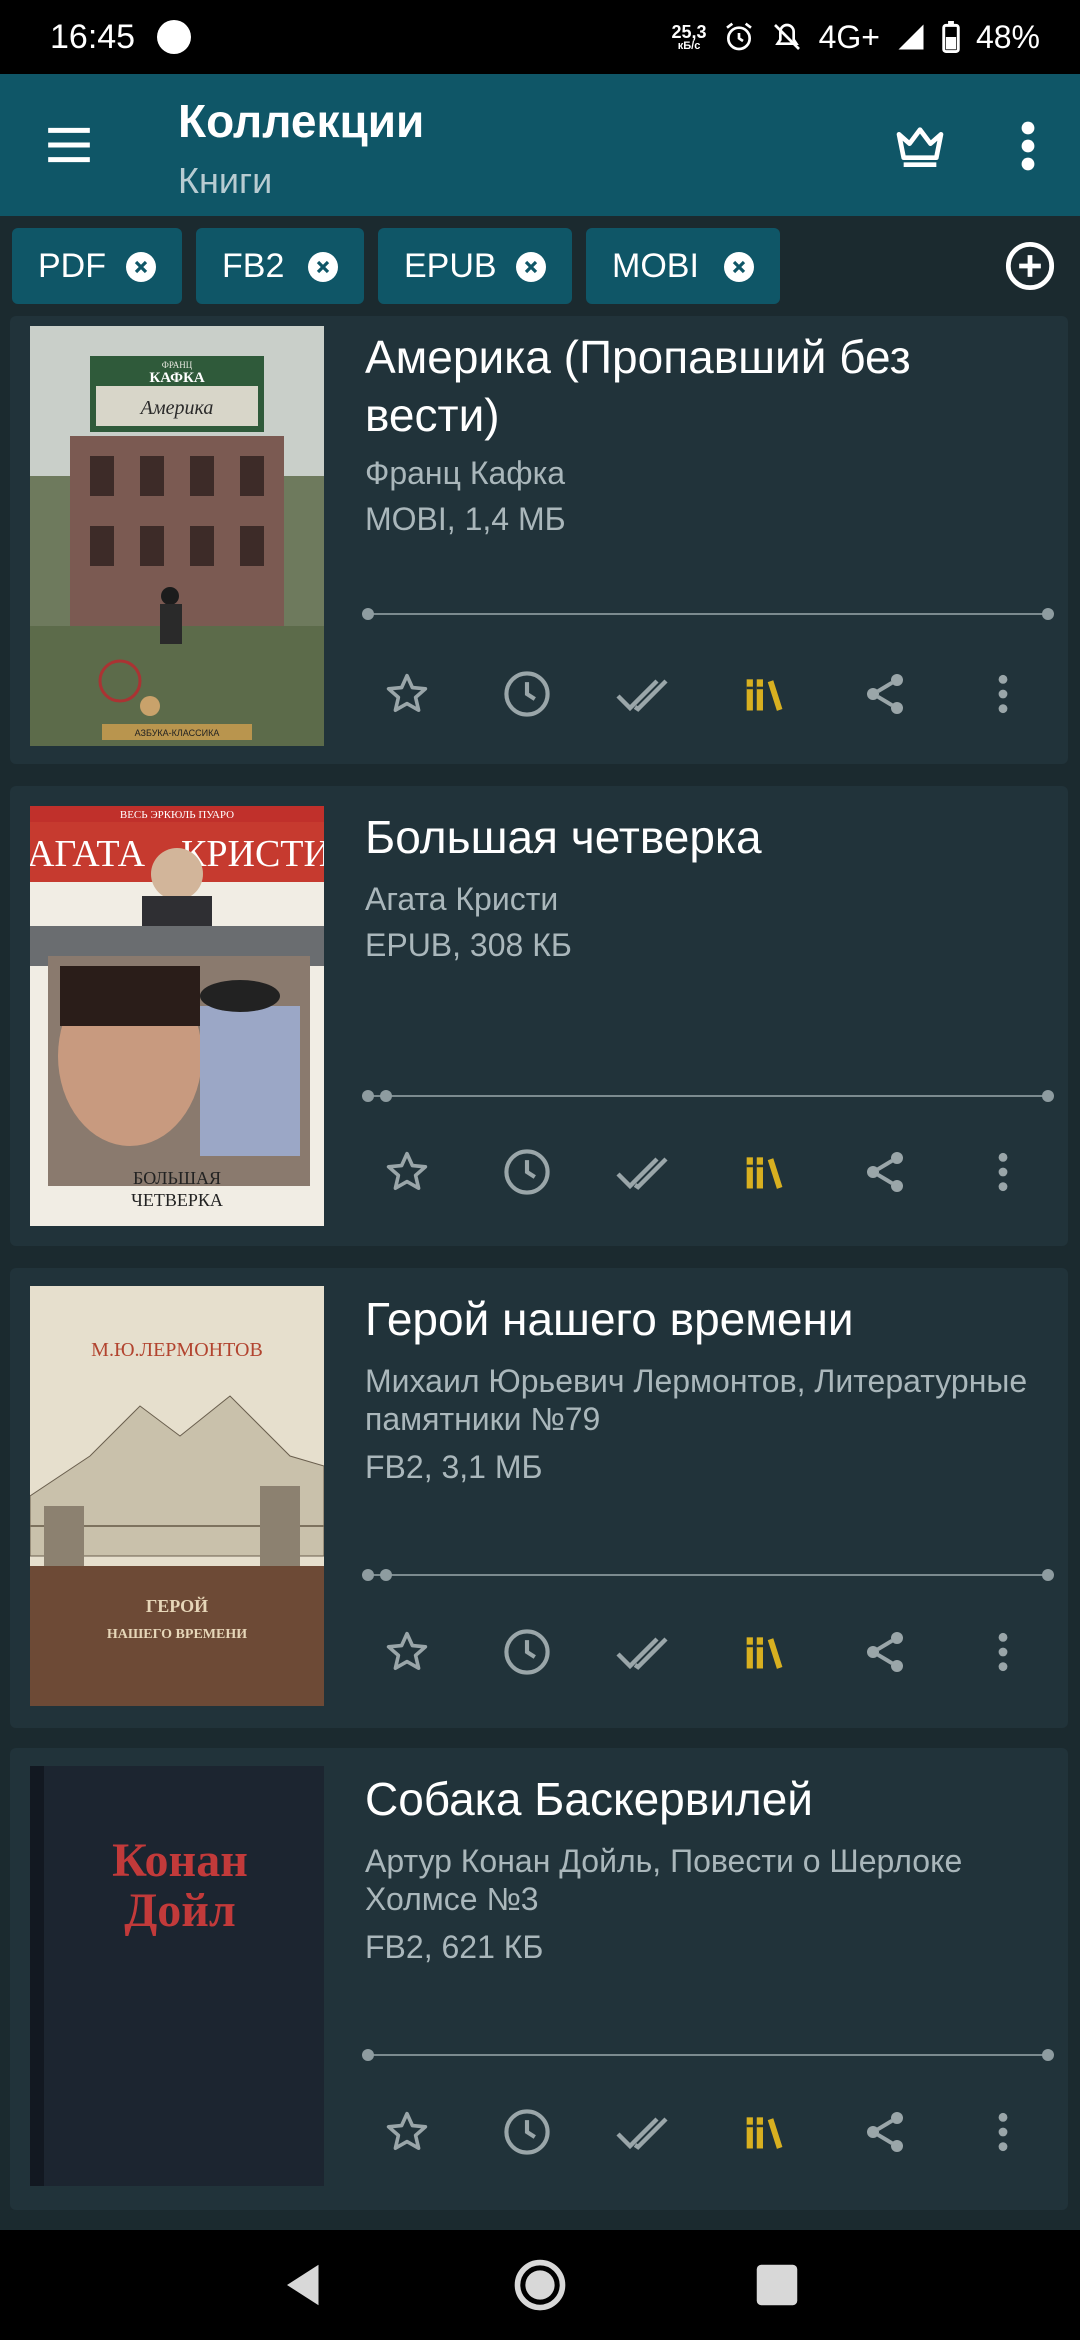 This screenshot has width=1080, height=2340. I want to click on chip-label: FB2, so click(253, 265).